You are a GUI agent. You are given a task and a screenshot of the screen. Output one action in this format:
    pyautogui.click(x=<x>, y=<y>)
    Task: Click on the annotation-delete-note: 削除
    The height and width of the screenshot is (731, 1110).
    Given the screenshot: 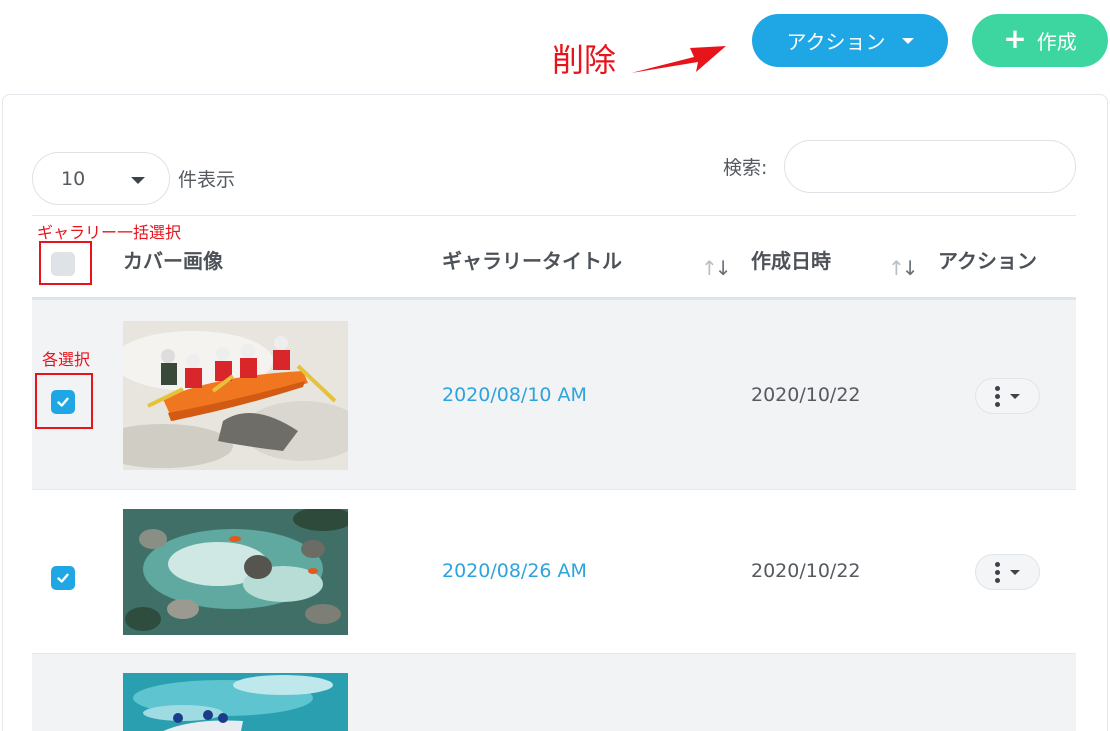 What is the action you would take?
    pyautogui.click(x=584, y=60)
    